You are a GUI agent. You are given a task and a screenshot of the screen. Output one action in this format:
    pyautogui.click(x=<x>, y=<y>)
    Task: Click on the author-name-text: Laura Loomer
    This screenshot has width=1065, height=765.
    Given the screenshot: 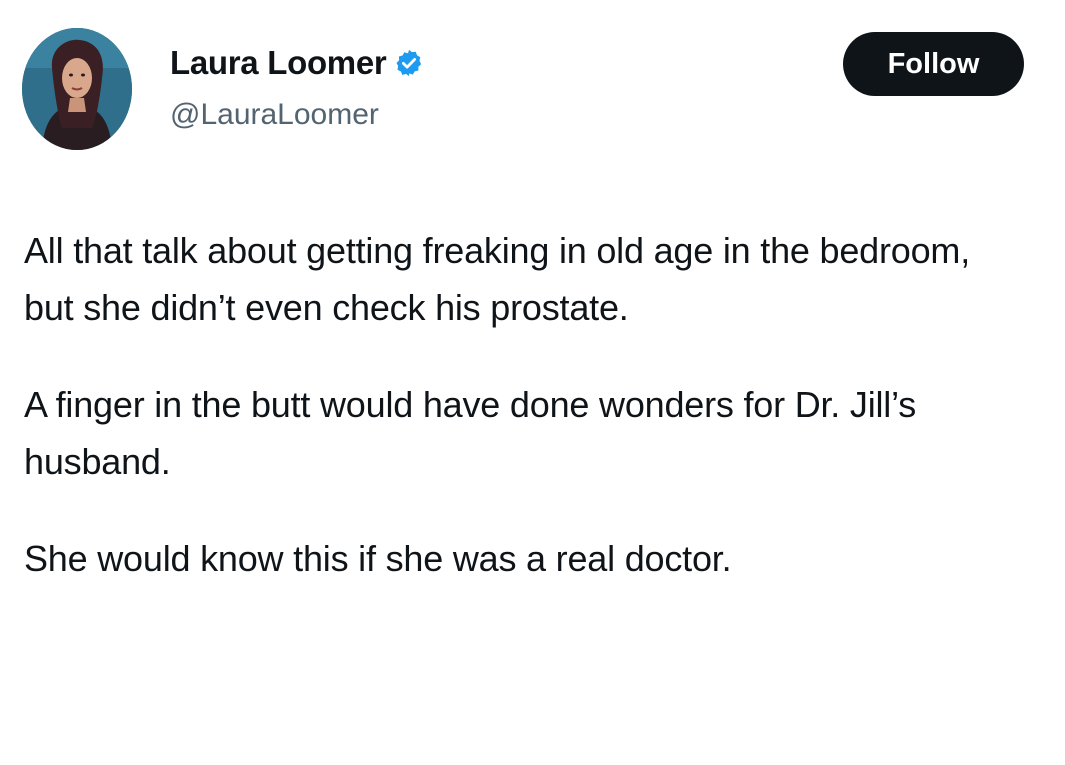 What is the action you would take?
    pyautogui.click(x=278, y=63)
    